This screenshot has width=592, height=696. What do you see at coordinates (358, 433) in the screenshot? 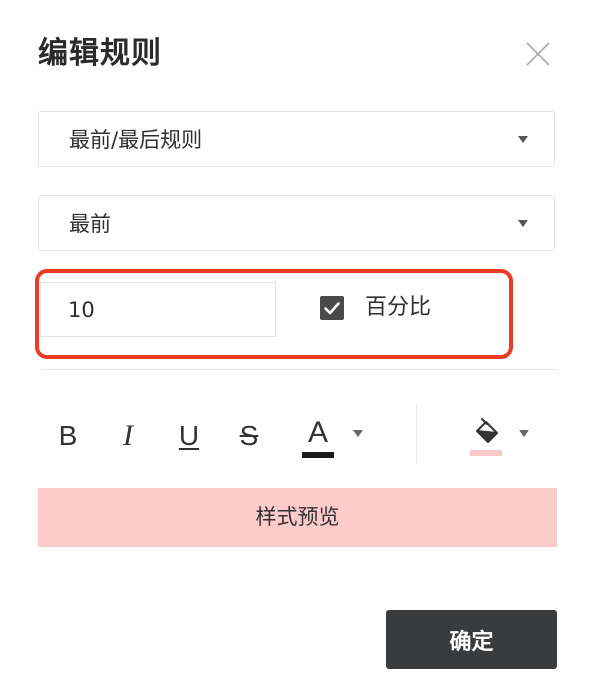
I see `font-color-dropdown-icon` at bounding box center [358, 433].